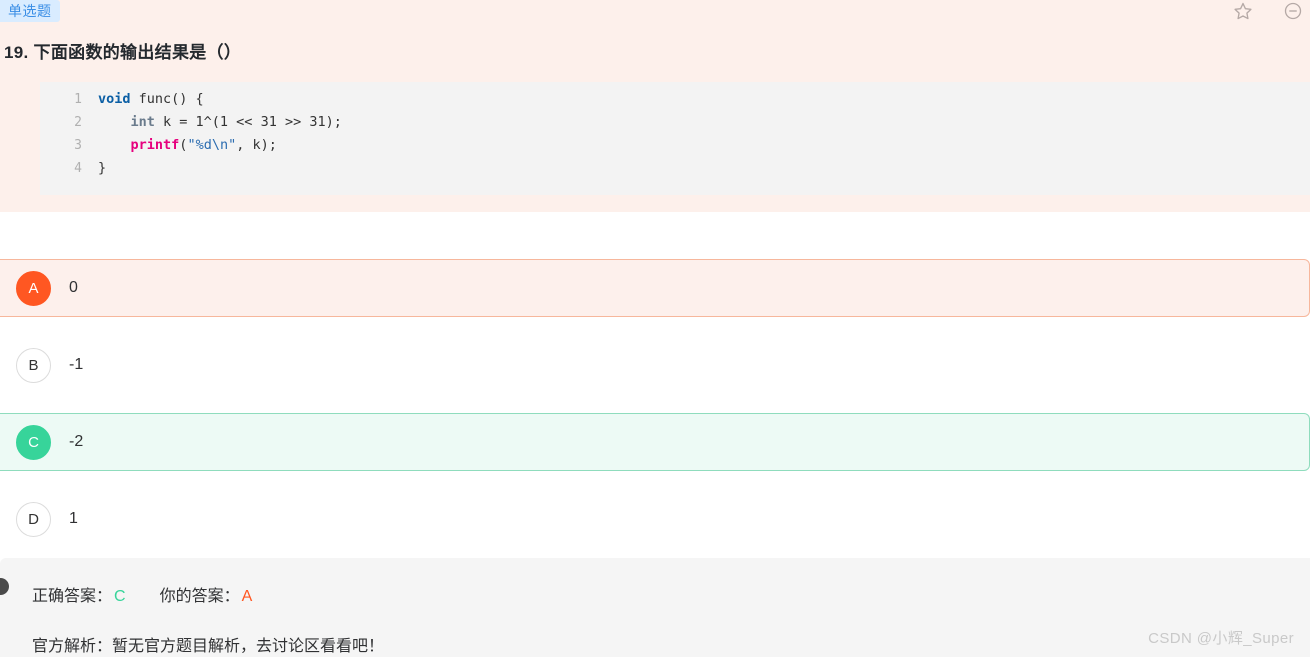 The image size is (1310, 657). I want to click on code-line-number: 4, so click(78, 168).